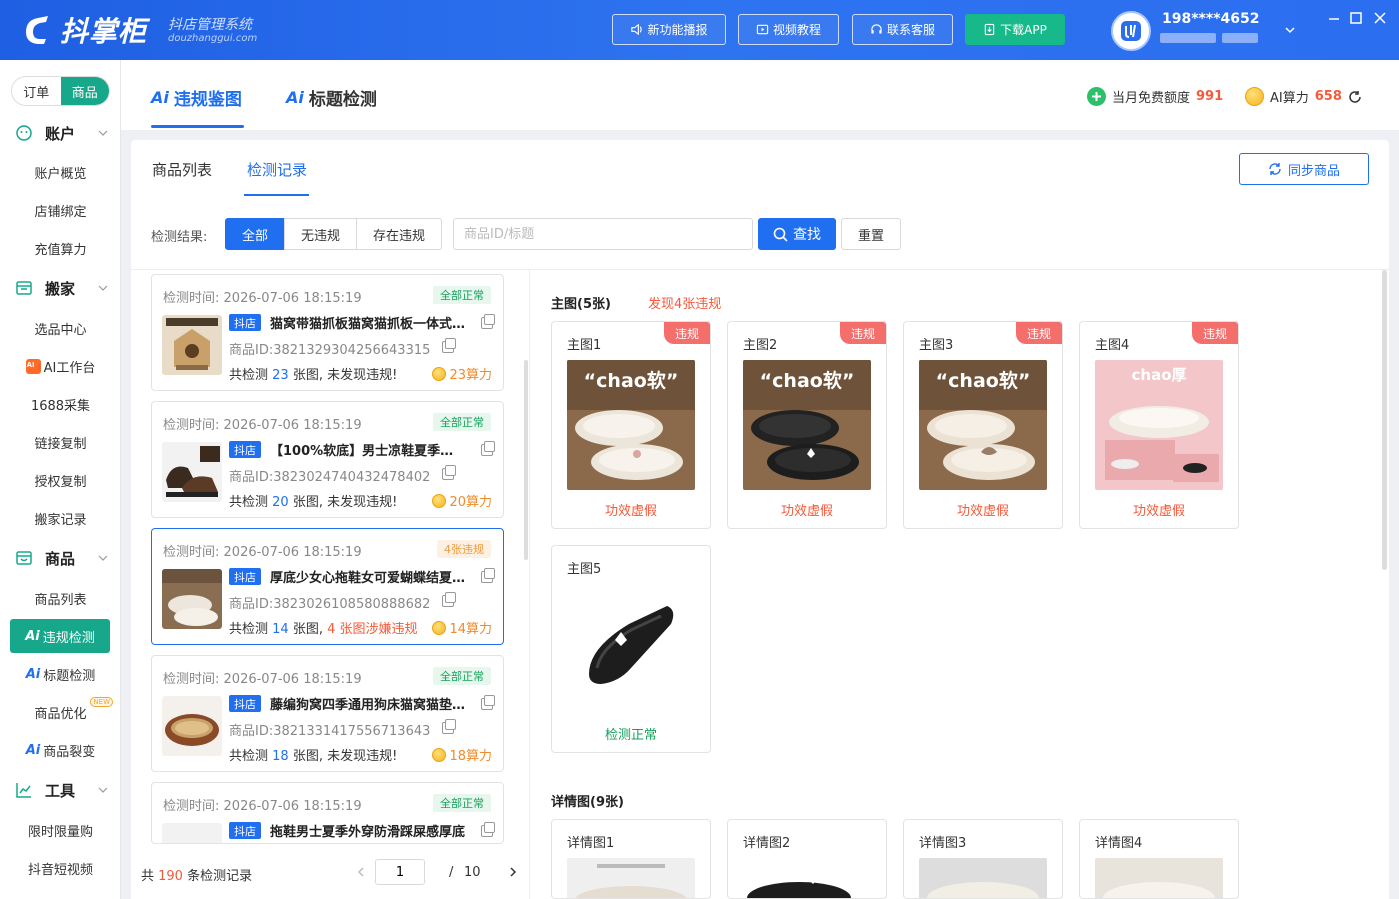 The image size is (1399, 899). I want to click on main-image-card: 主图2 违规 “chao软” 功效虚假, so click(807, 425).